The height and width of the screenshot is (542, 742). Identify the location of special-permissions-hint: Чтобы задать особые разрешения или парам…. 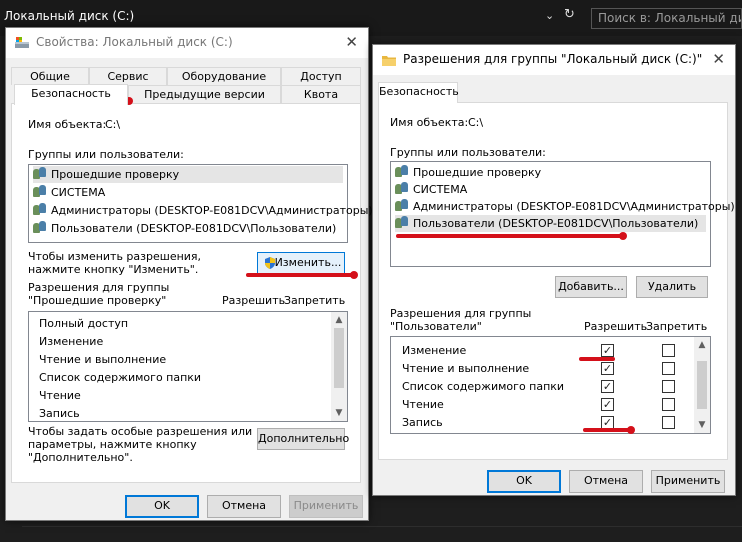
(140, 444).